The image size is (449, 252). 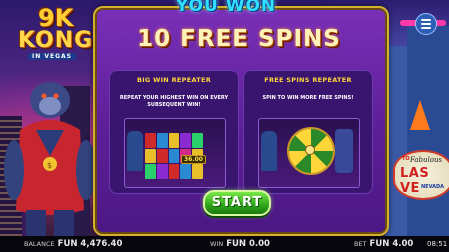 What do you see at coordinates (308, 80) in the screenshot?
I see `card-title: FREE SPINS REPEATER` at bounding box center [308, 80].